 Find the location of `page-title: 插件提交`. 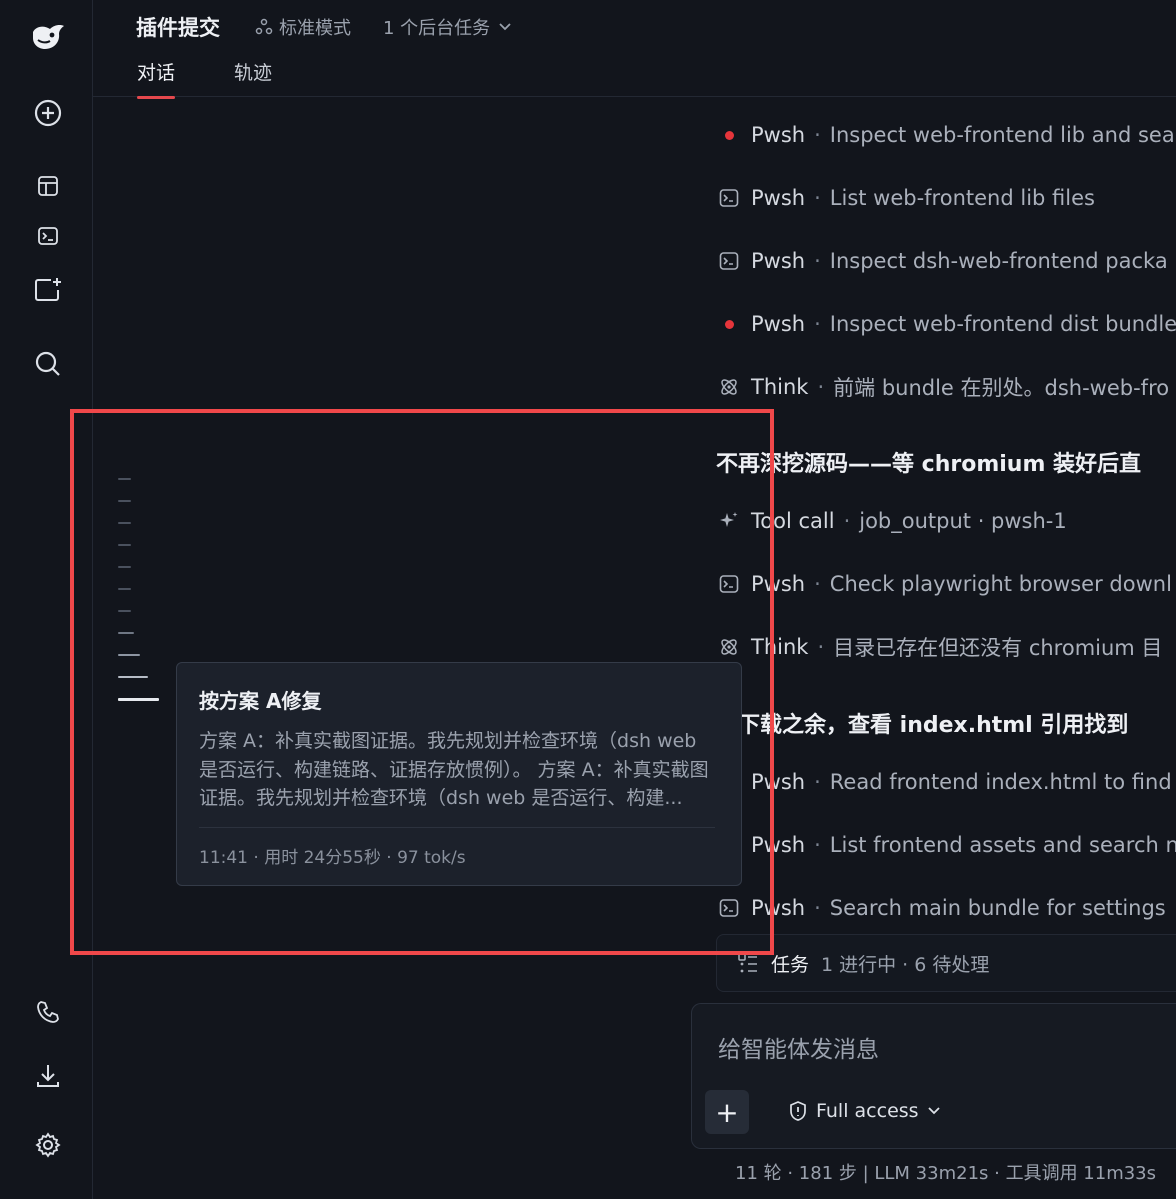

page-title: 插件提交 is located at coordinates (178, 28).